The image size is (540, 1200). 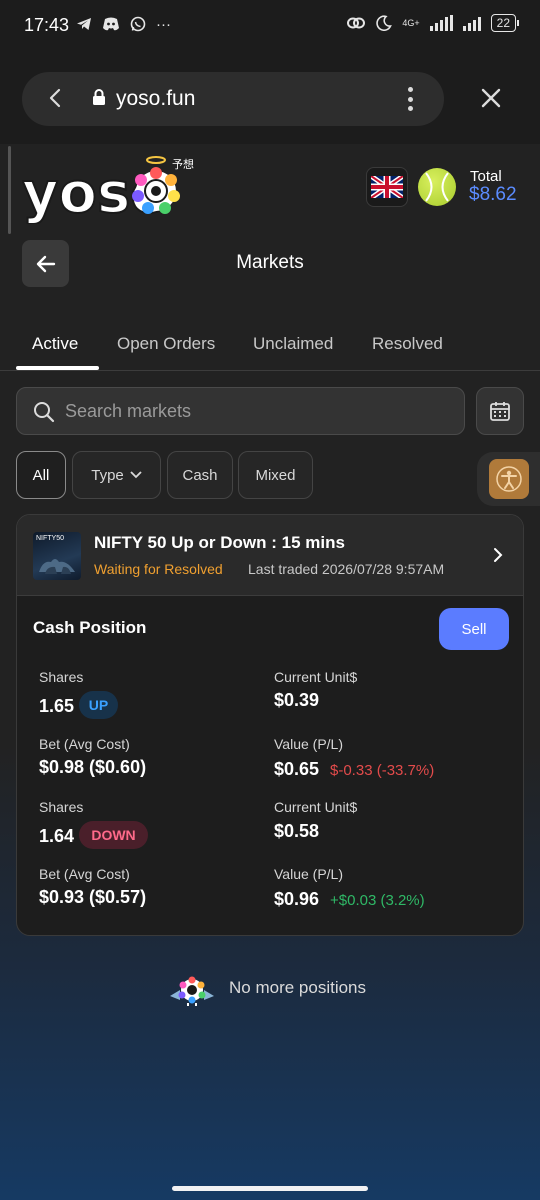 I want to click on accessibility-button, so click(x=508, y=479).